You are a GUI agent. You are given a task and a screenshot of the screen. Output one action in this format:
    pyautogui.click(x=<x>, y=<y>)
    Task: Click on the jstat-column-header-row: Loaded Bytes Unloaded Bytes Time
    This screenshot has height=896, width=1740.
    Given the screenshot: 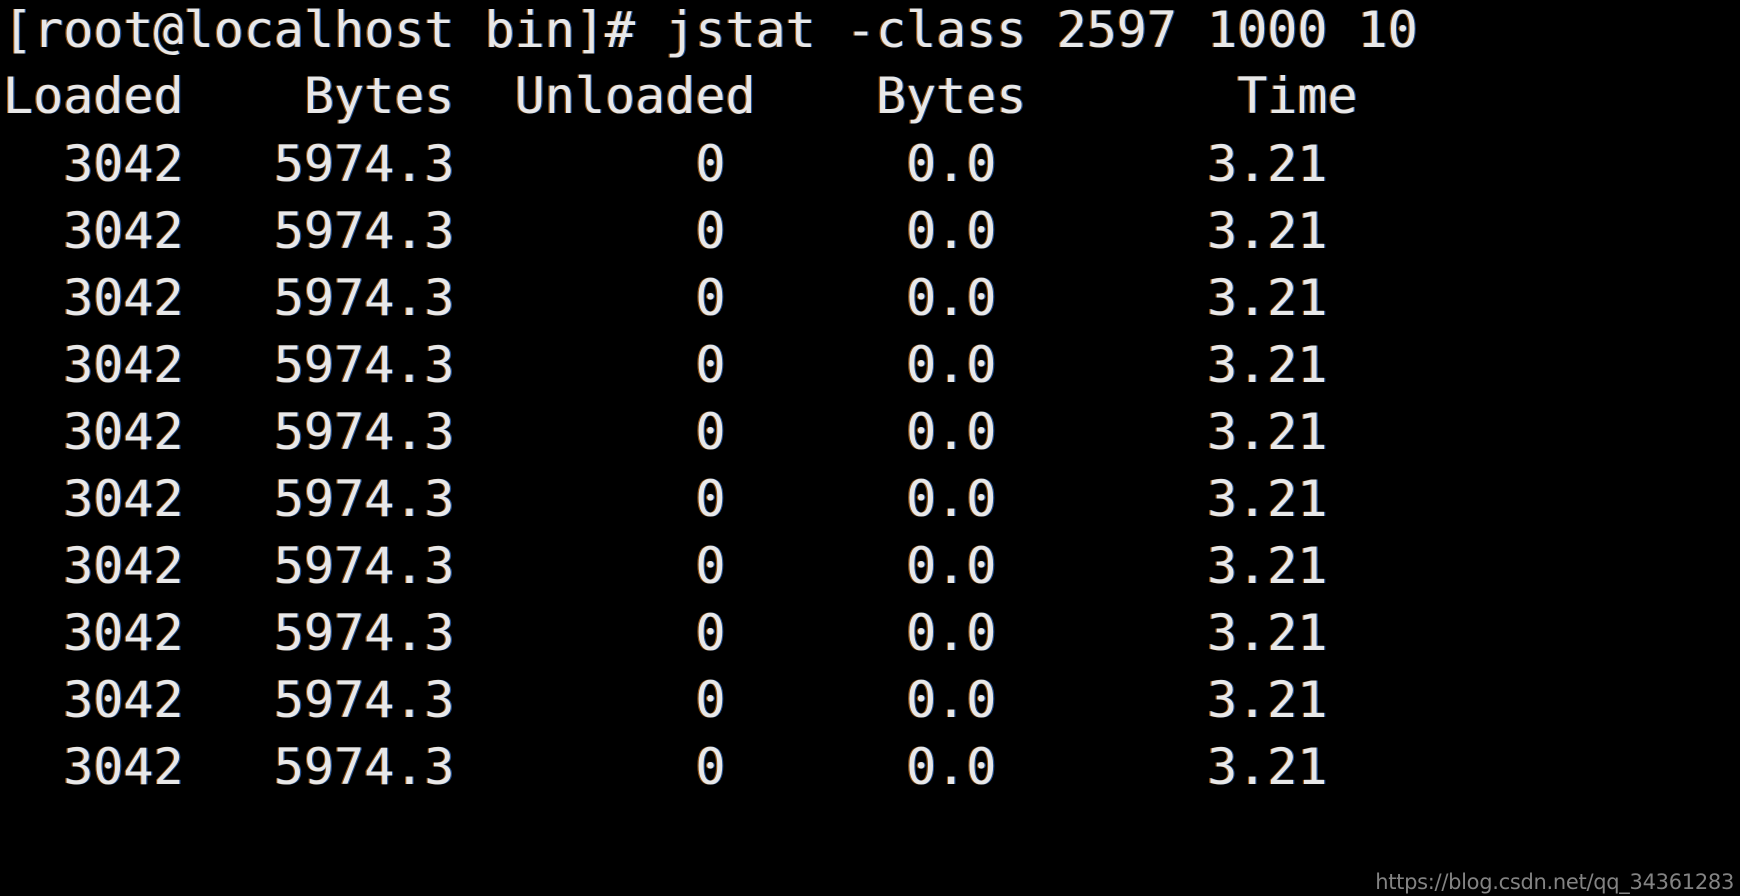 What is the action you would take?
    pyautogui.click(x=680, y=96)
    